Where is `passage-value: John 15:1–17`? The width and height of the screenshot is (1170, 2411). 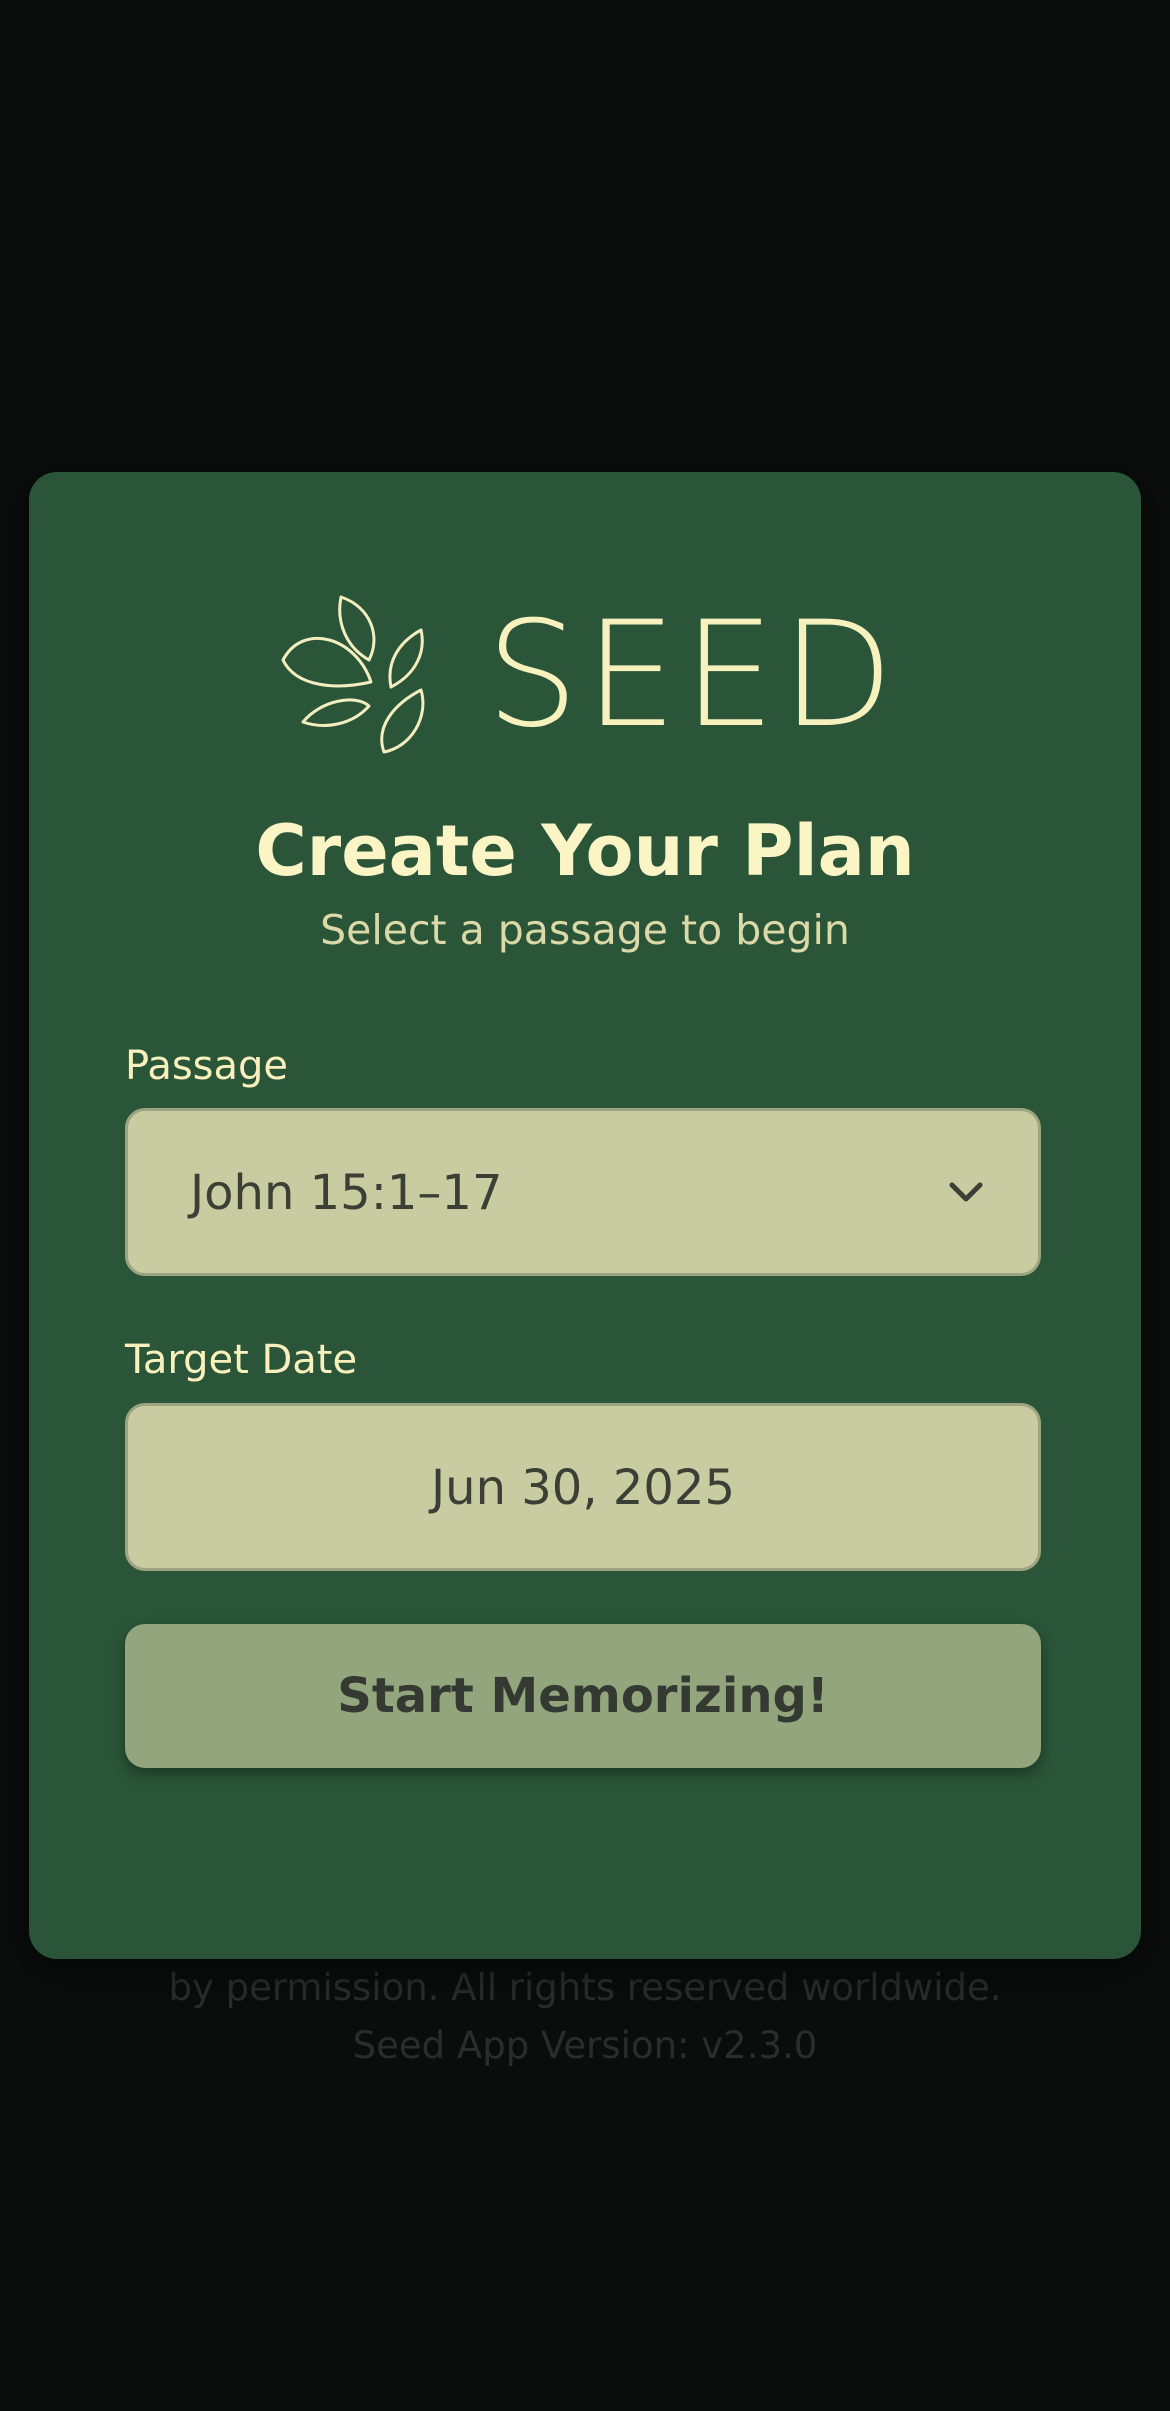
passage-value: John 15:1–17 is located at coordinates (346, 1193).